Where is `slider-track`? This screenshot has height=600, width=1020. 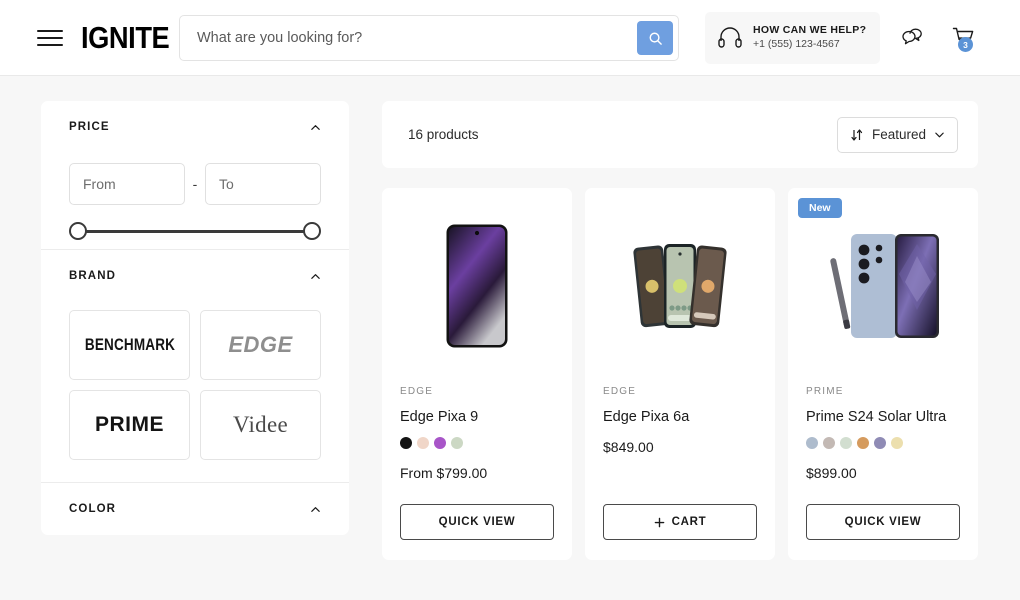
slider-track is located at coordinates (195, 231).